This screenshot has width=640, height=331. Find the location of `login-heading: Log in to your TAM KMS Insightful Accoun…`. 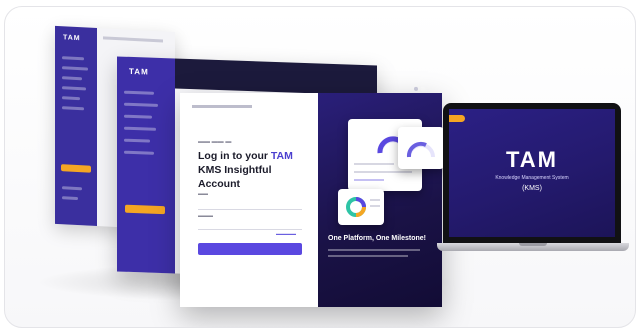

login-heading: Log in to your TAM KMS Insightful Accoun… is located at coordinates (245, 170).